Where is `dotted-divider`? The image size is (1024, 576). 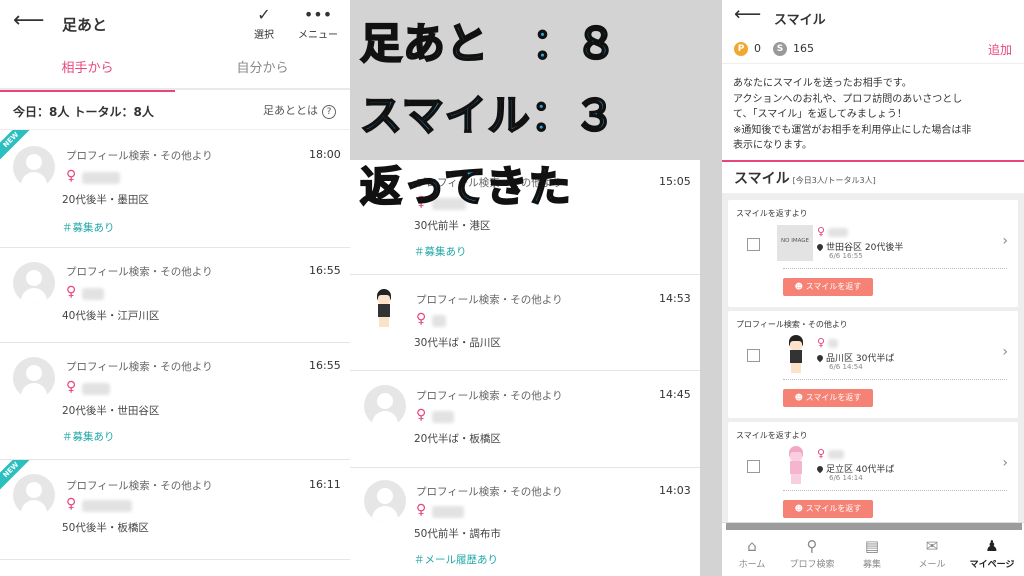 dotted-divider is located at coordinates (895, 268).